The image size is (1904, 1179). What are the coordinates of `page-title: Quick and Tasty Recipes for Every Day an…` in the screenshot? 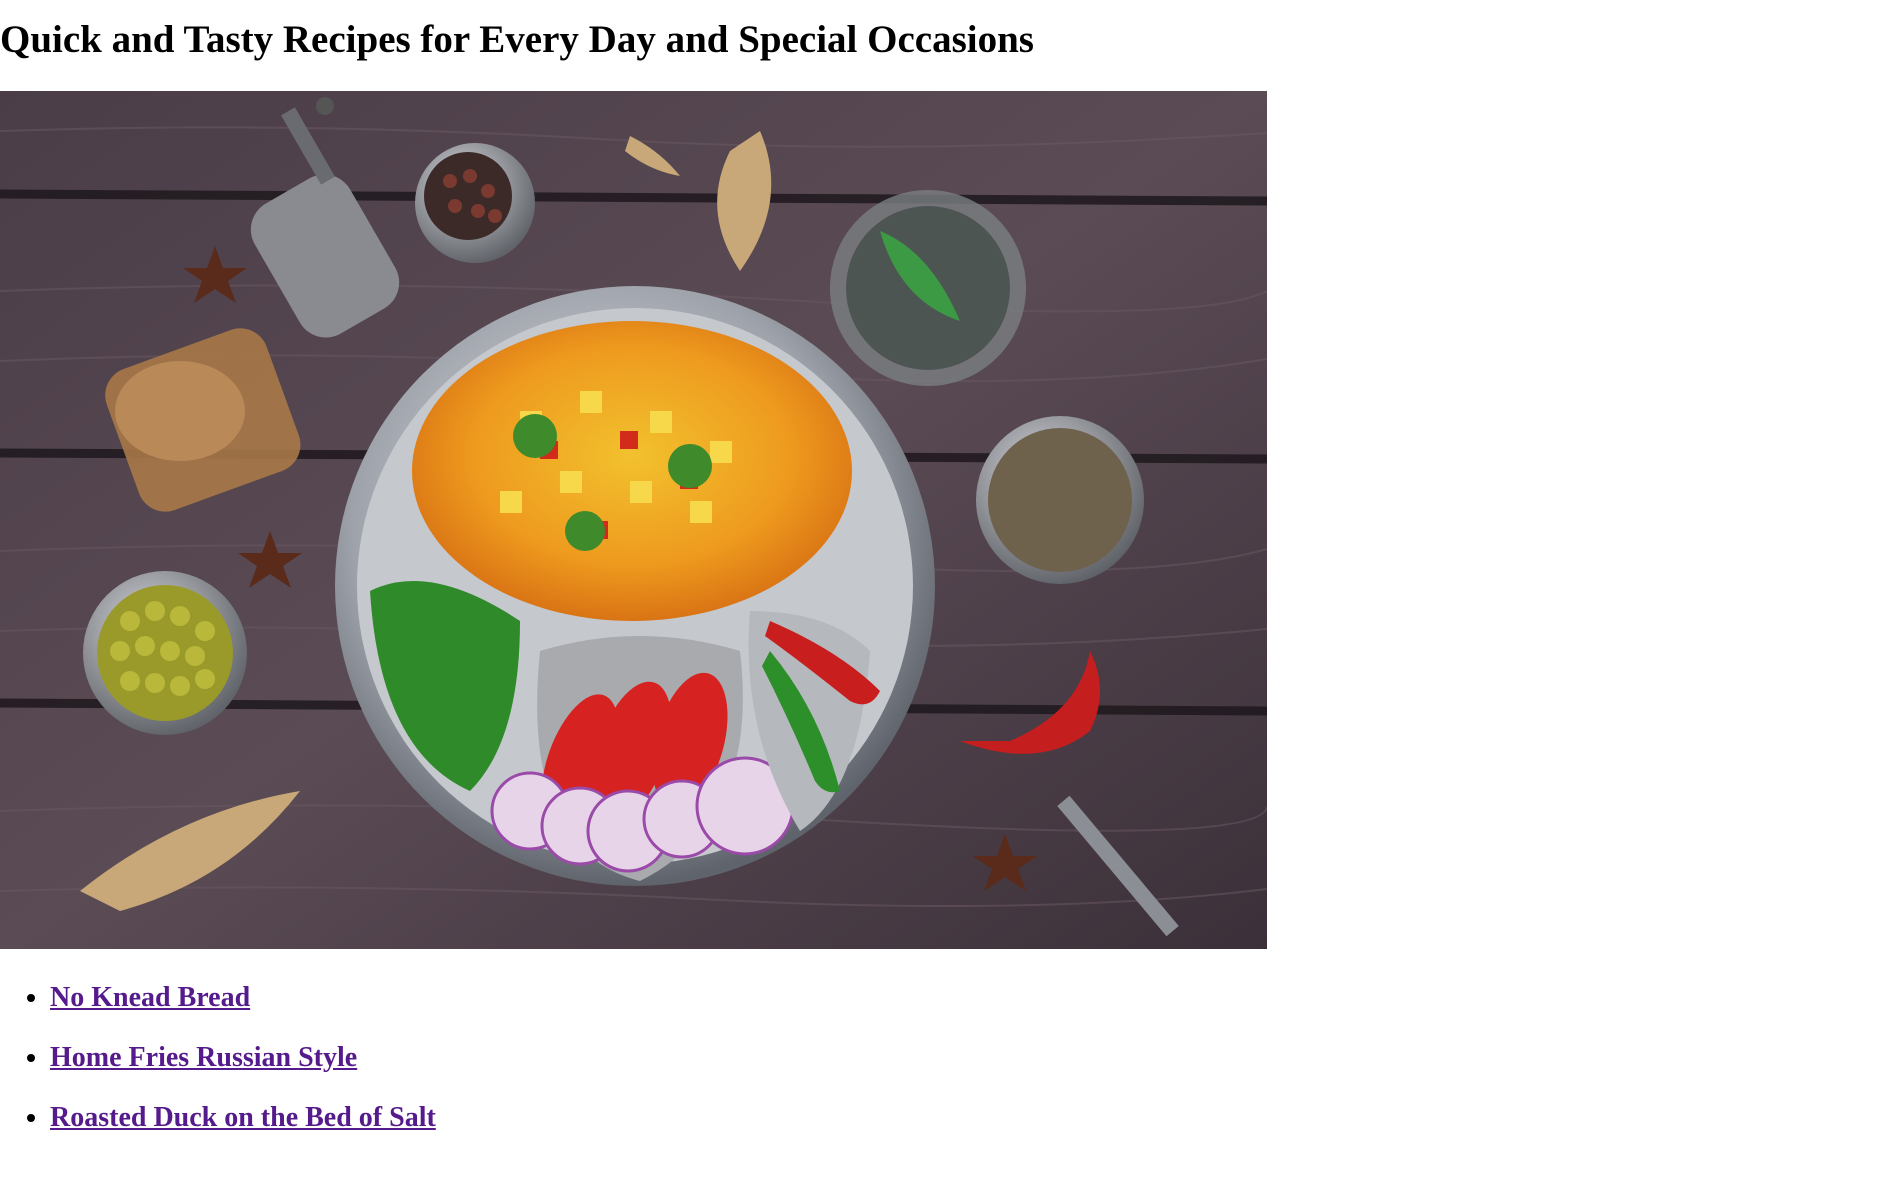 It's located at (517, 39).